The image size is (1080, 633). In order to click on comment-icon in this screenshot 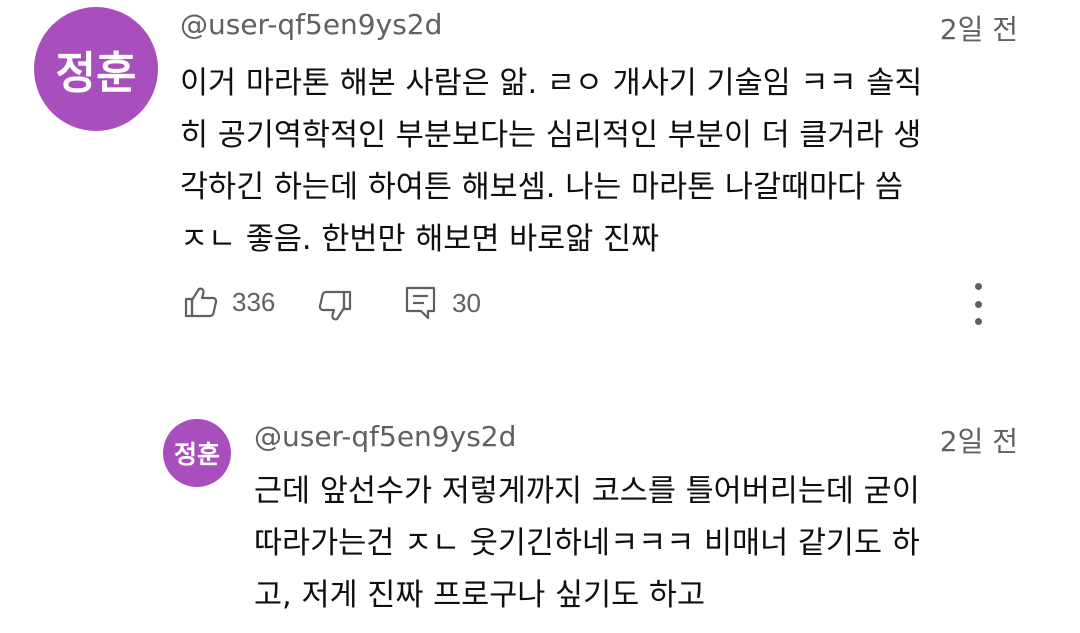, I will do `click(421, 303)`.